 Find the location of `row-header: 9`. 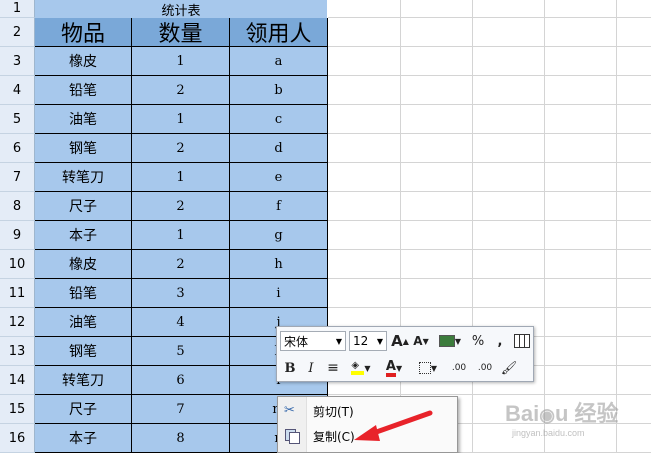

row-header: 9 is located at coordinates (17, 235).